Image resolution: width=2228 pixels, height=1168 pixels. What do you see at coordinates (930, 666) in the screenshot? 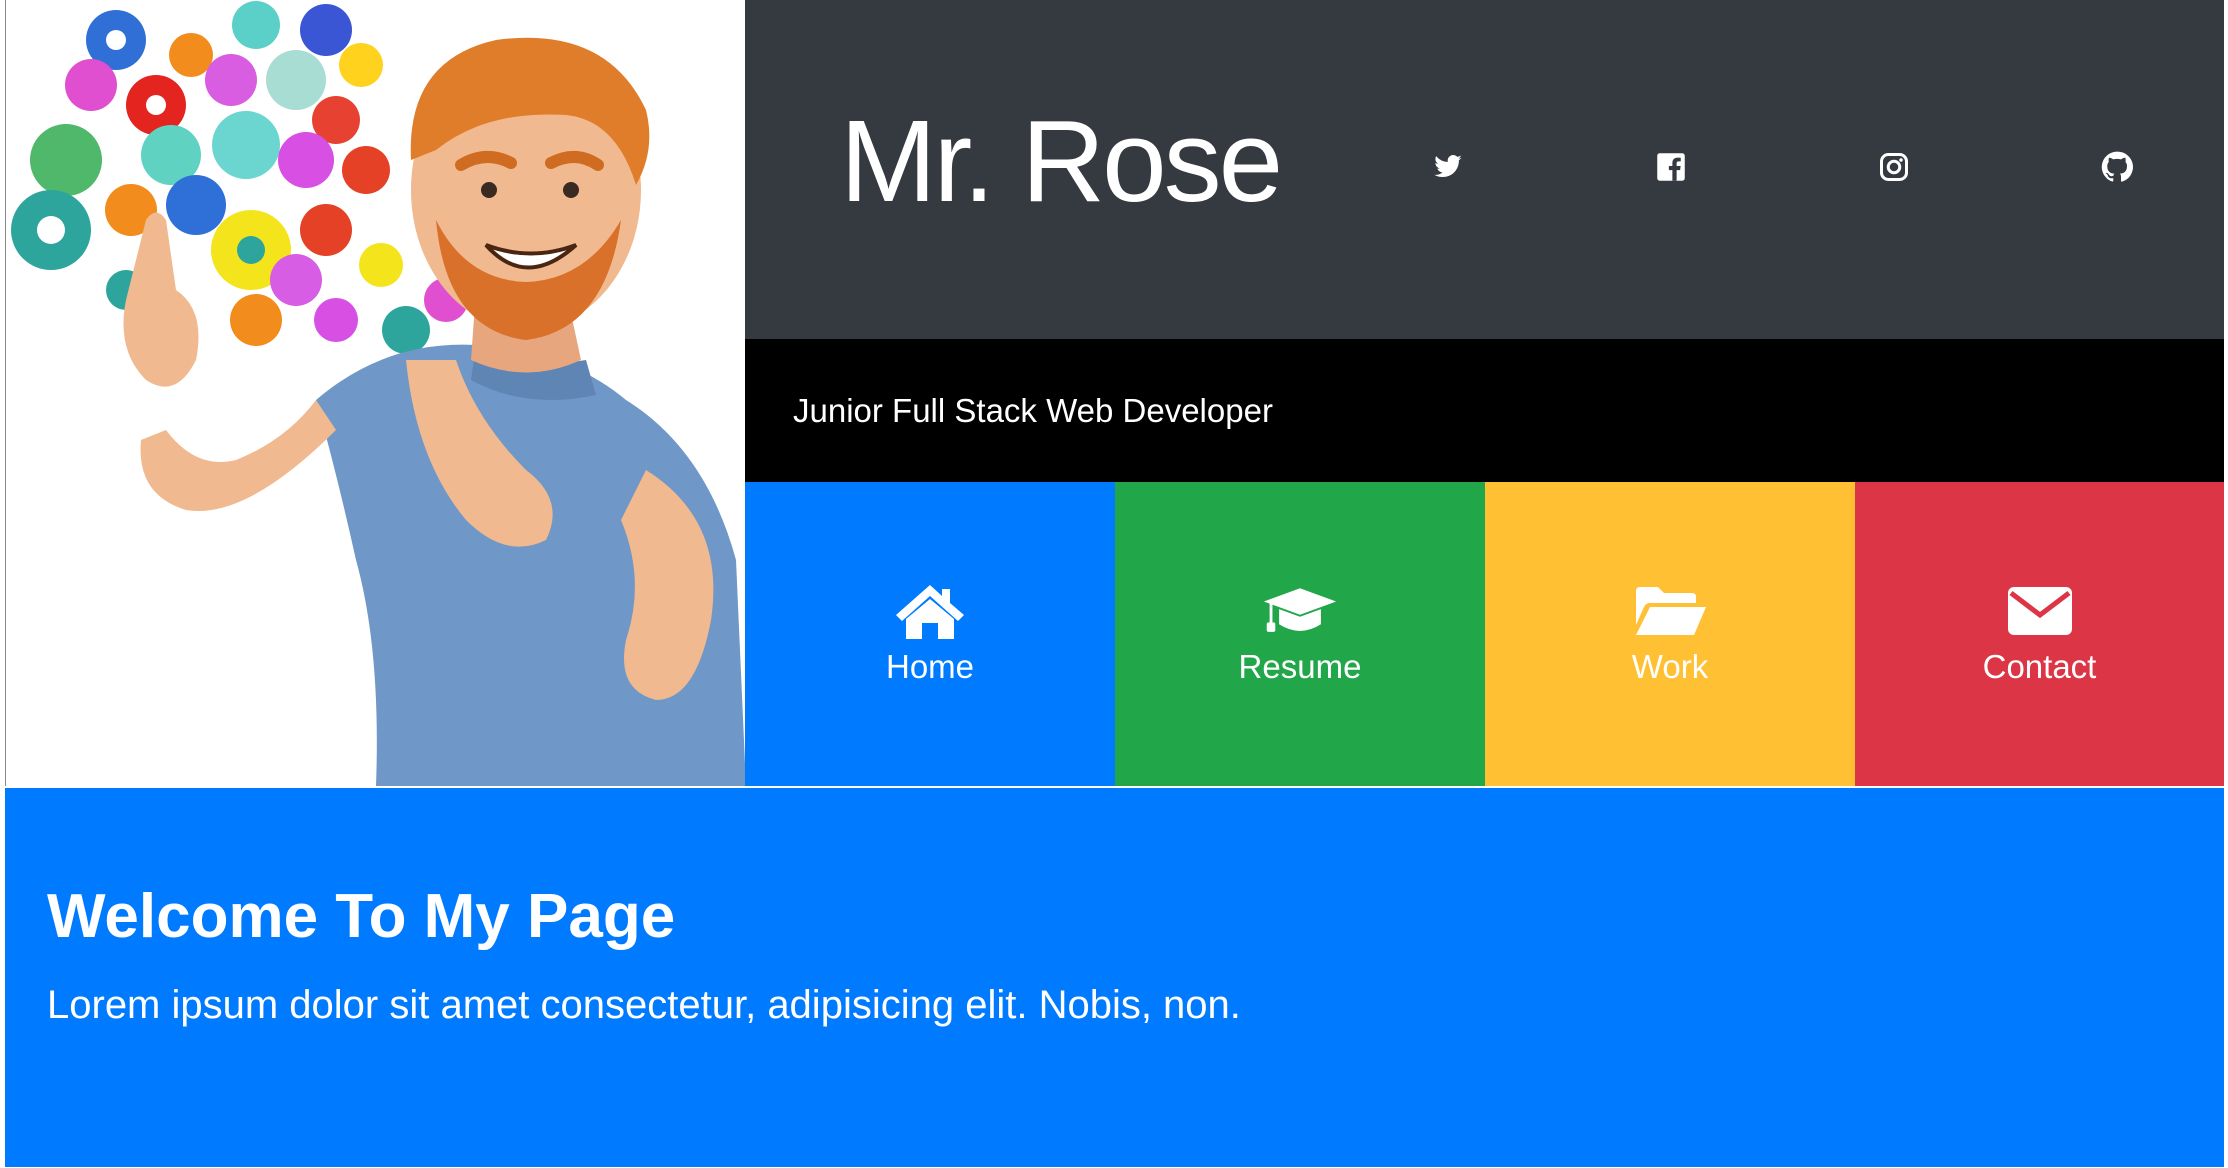
I see `nav-label-home: Home` at bounding box center [930, 666].